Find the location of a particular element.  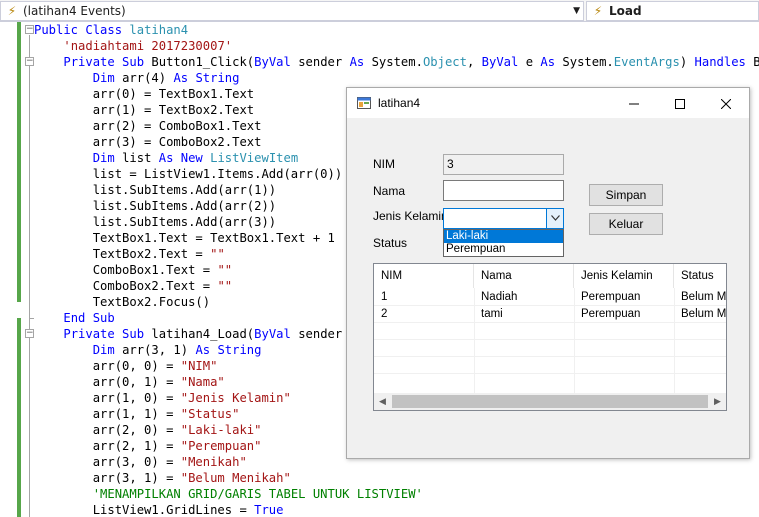

collapse-button1-click-button: − is located at coordinates (29, 61).